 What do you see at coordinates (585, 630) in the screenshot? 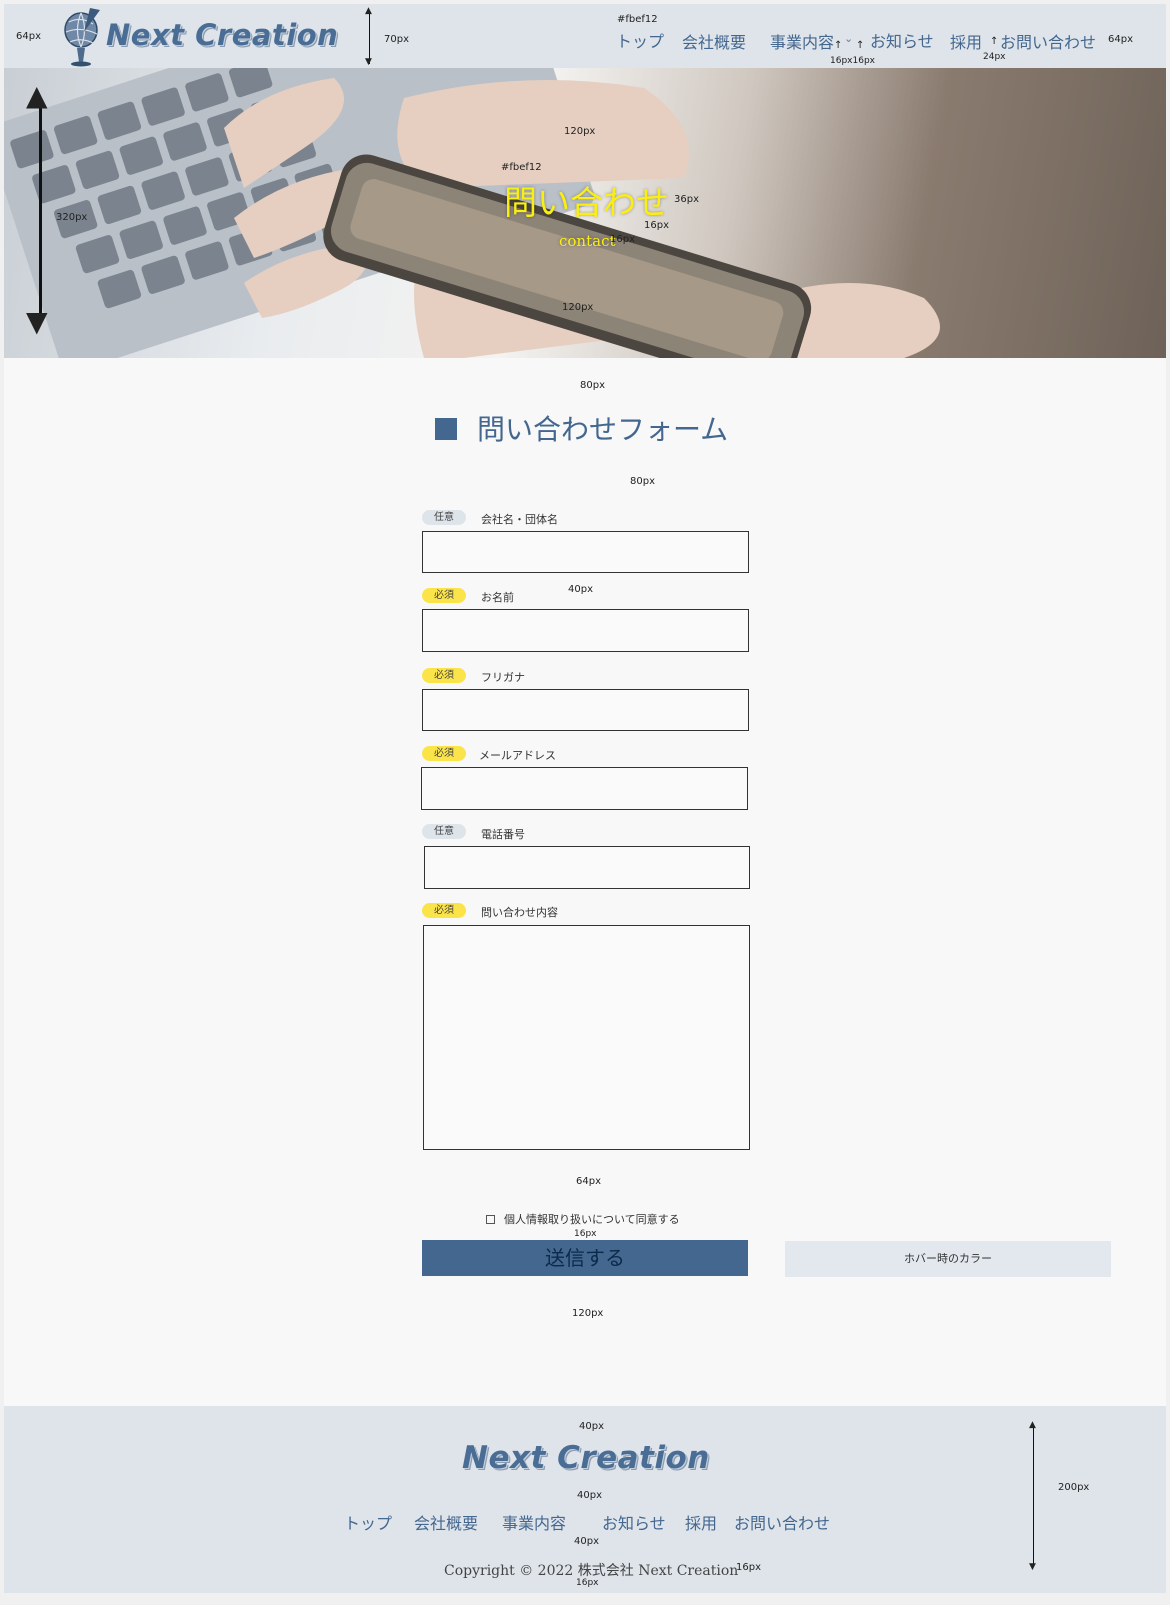
I see `name-input` at bounding box center [585, 630].